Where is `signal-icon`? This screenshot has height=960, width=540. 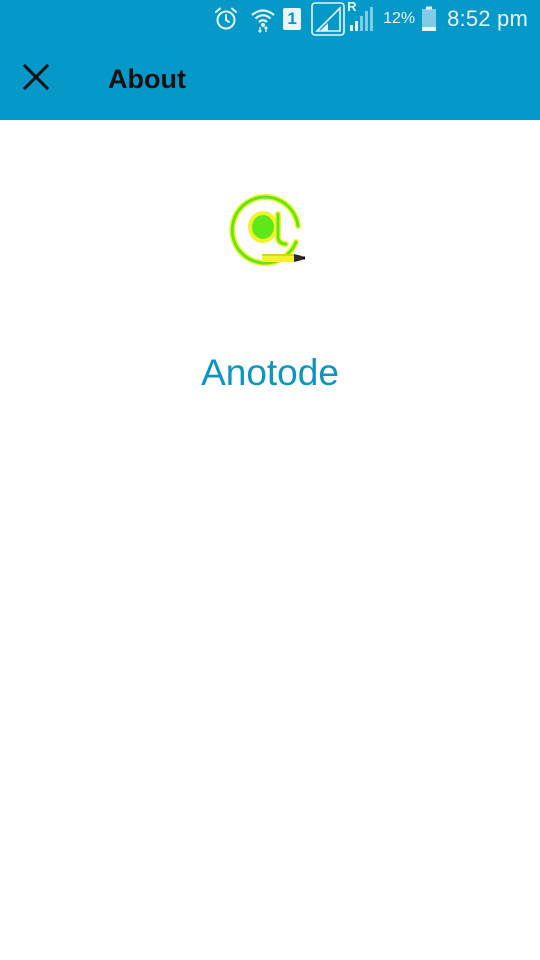
signal-icon is located at coordinates (328, 19).